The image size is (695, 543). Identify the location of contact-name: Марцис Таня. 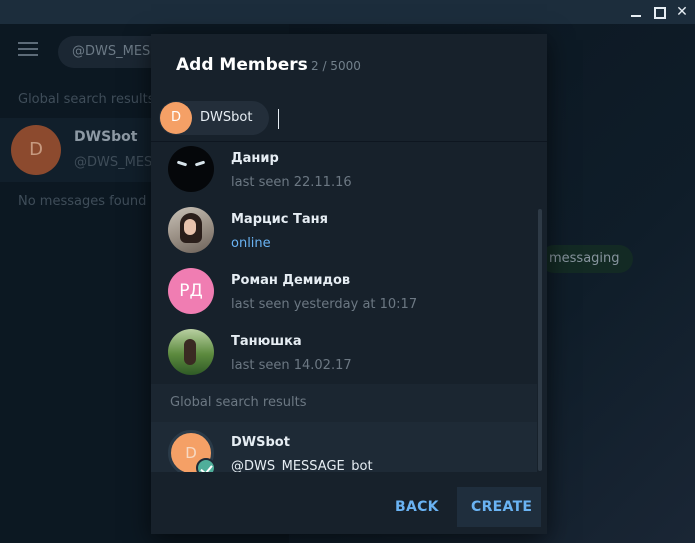
(279, 219).